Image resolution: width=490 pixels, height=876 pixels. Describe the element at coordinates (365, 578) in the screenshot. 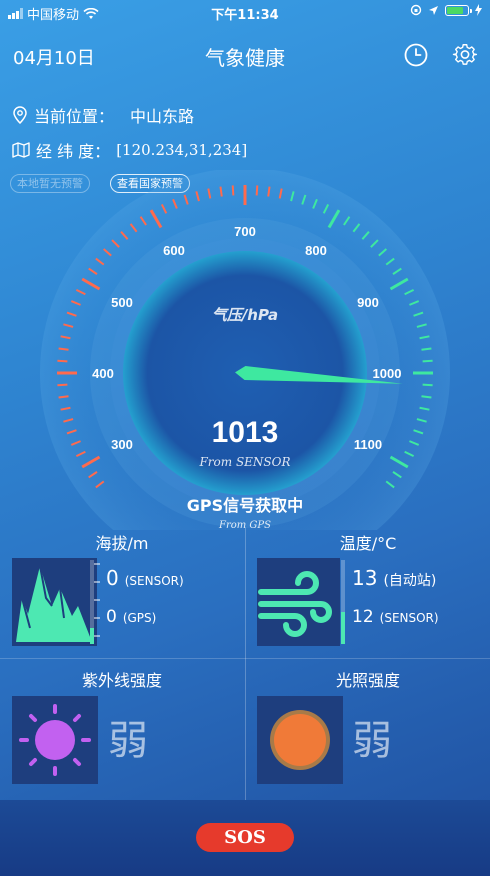

I see `temperature-station-value: 13` at that location.